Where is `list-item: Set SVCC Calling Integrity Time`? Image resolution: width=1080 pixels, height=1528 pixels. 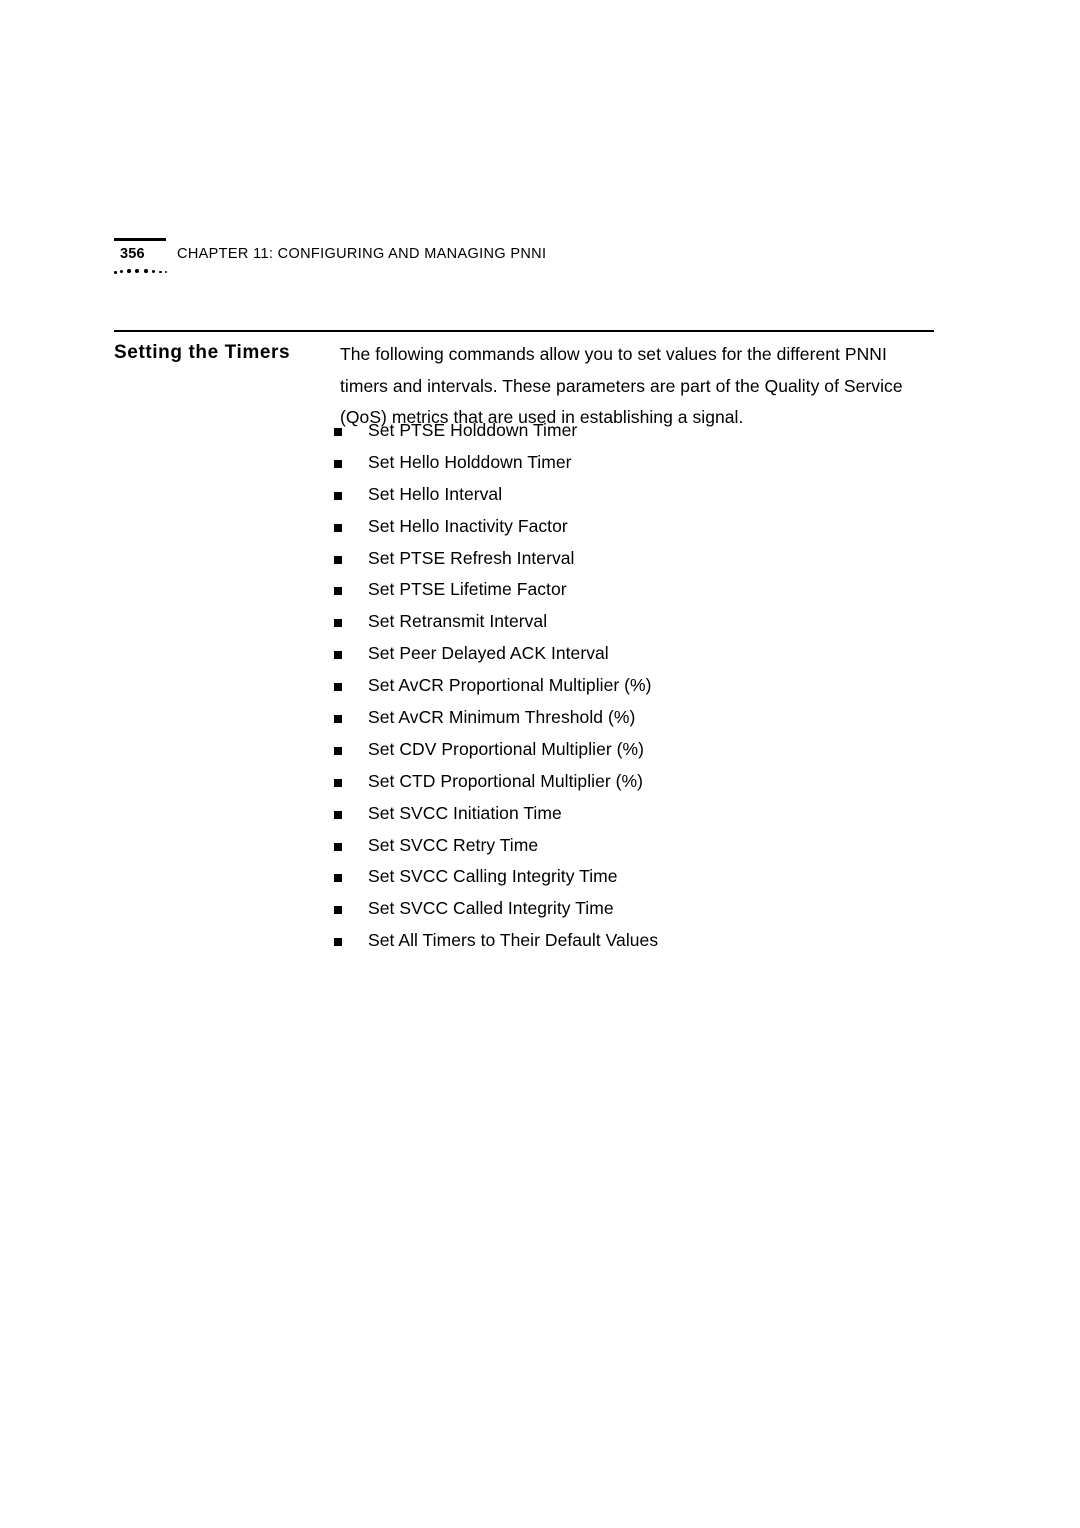 list-item: Set SVCC Calling Integrity Time is located at coordinates (634, 877).